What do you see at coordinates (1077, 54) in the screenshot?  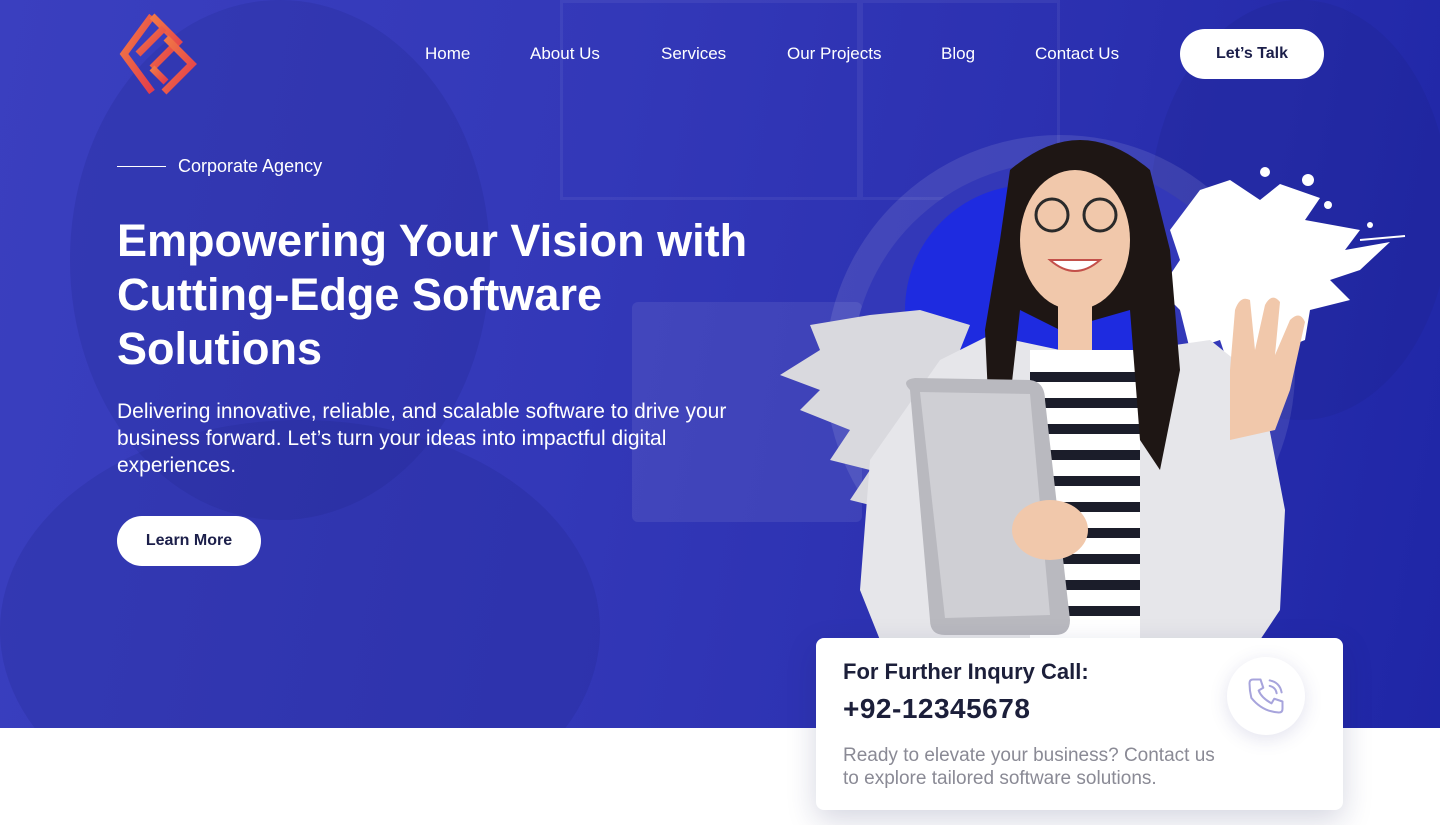 I see `nav-contact-us: Contact Us` at bounding box center [1077, 54].